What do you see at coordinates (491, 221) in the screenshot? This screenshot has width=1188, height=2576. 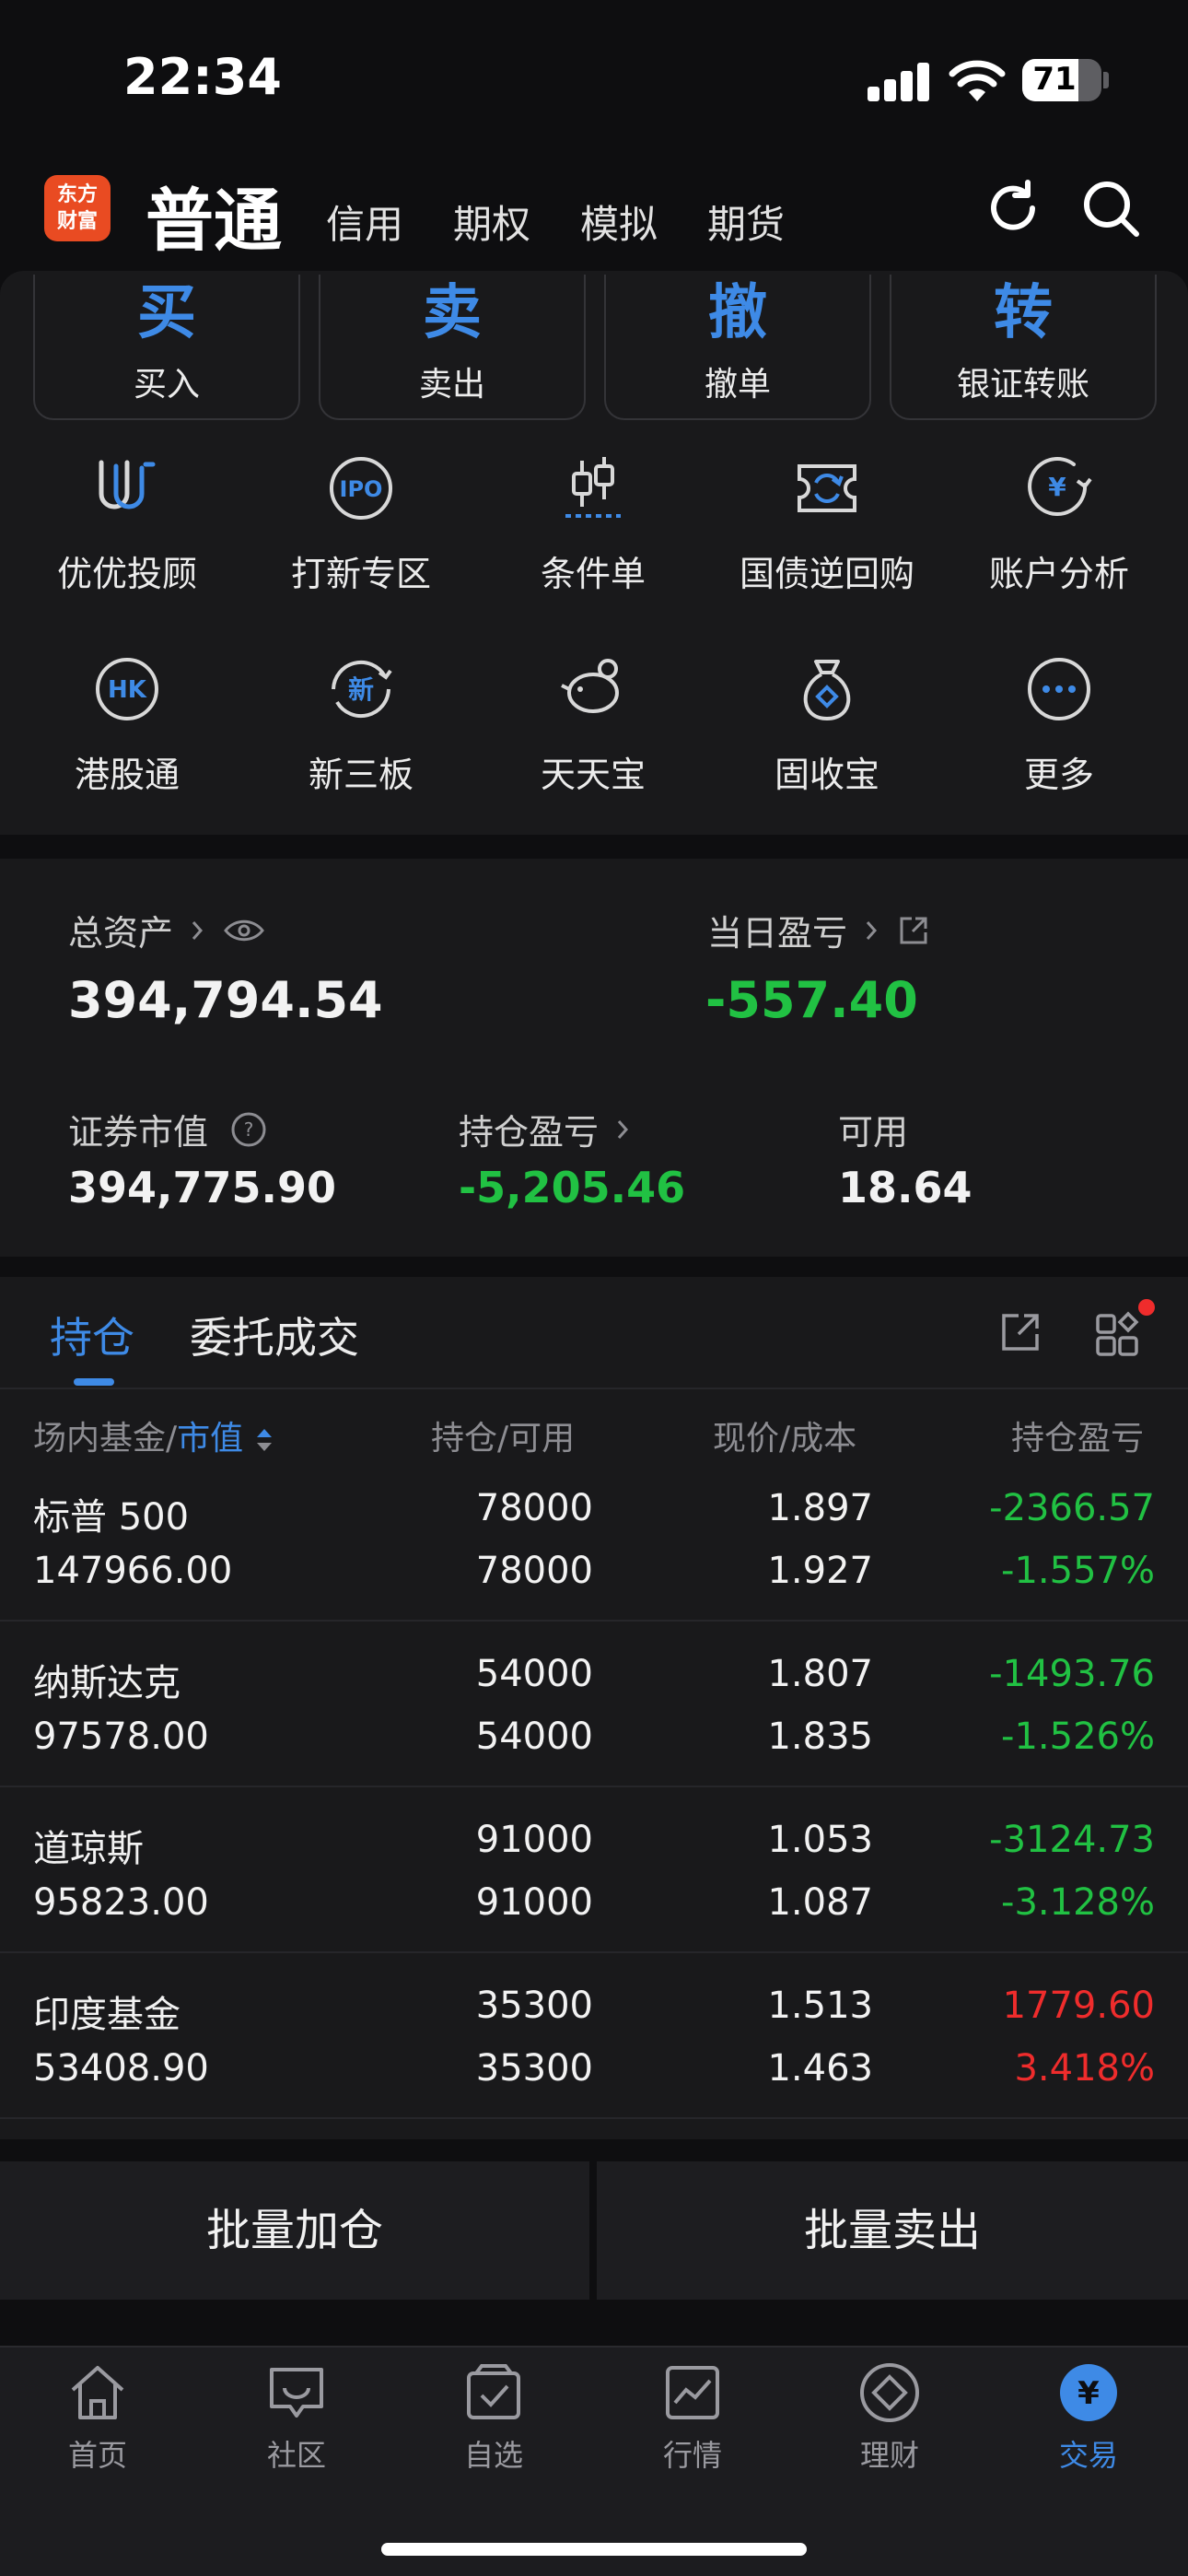 I see `tab-options: 期权` at bounding box center [491, 221].